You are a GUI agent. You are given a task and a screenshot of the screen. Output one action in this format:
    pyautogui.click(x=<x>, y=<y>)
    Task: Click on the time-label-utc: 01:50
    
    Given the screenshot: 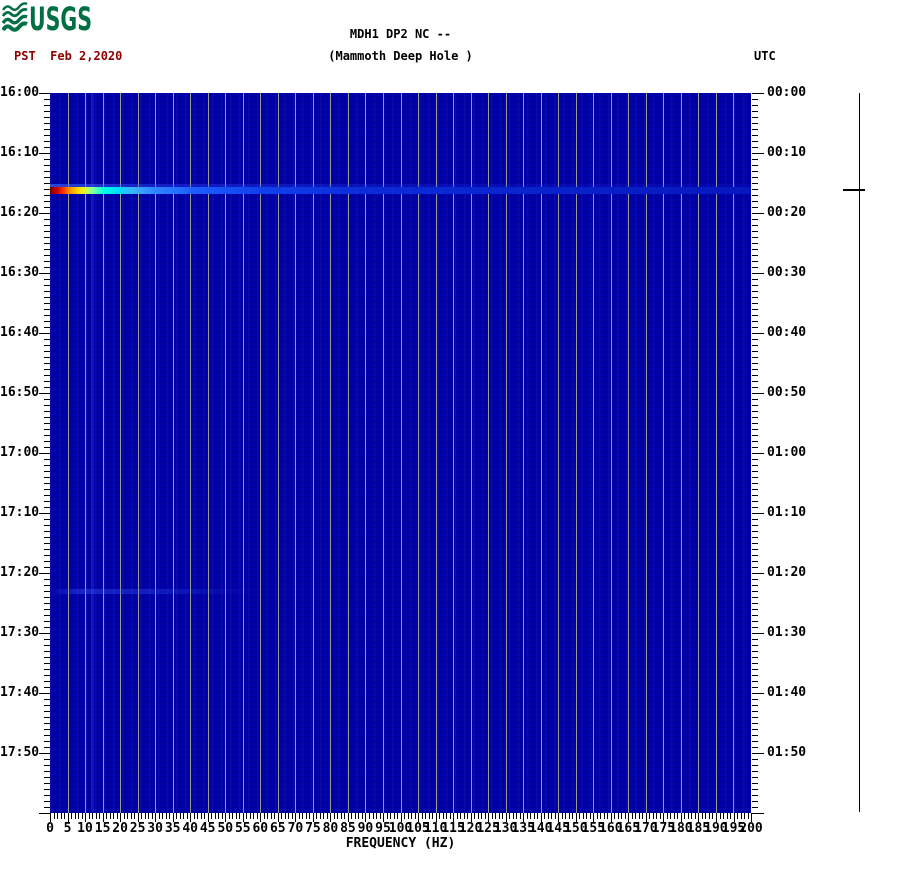 What is the action you would take?
    pyautogui.click(x=787, y=752)
    